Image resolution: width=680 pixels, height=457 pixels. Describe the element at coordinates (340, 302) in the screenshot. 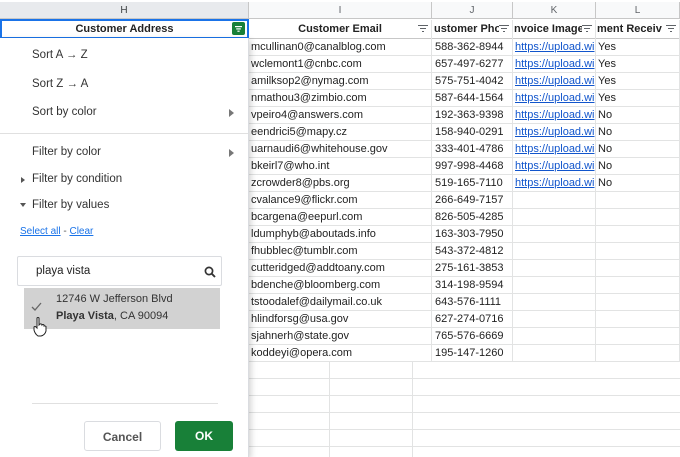

I see `cell-email: tstoodalef@dailymail.co.uk` at that location.